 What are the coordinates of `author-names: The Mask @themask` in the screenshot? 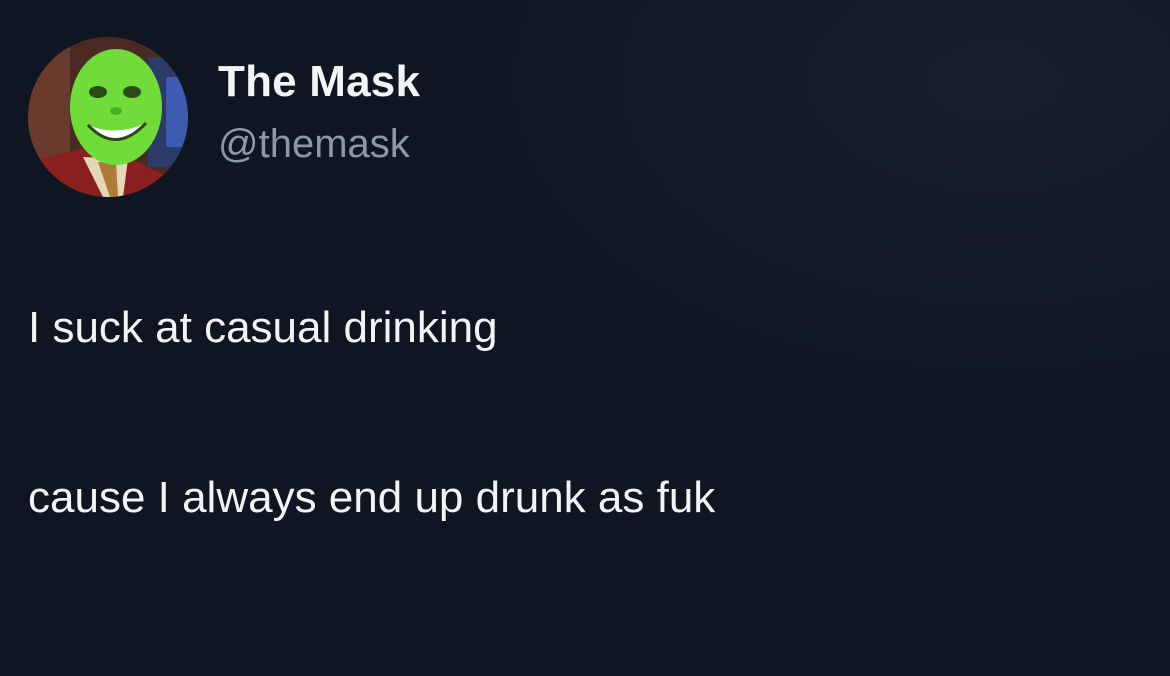 It's located at (319, 113).